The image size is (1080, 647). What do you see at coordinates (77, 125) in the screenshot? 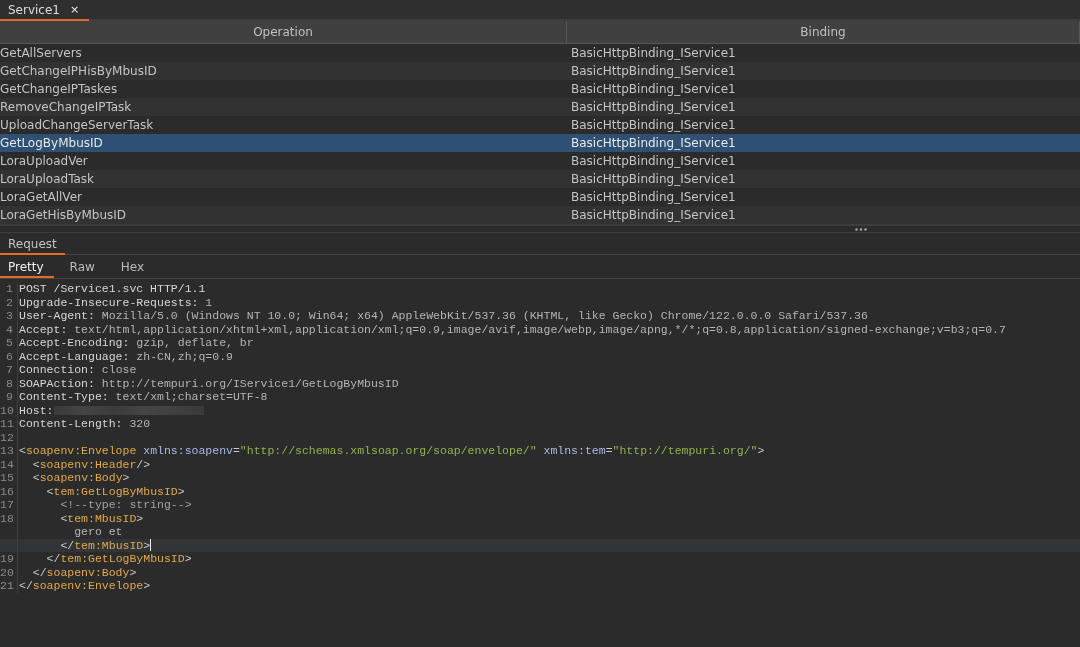
I see `table-cell-text: UploadChangeServerTask` at bounding box center [77, 125].